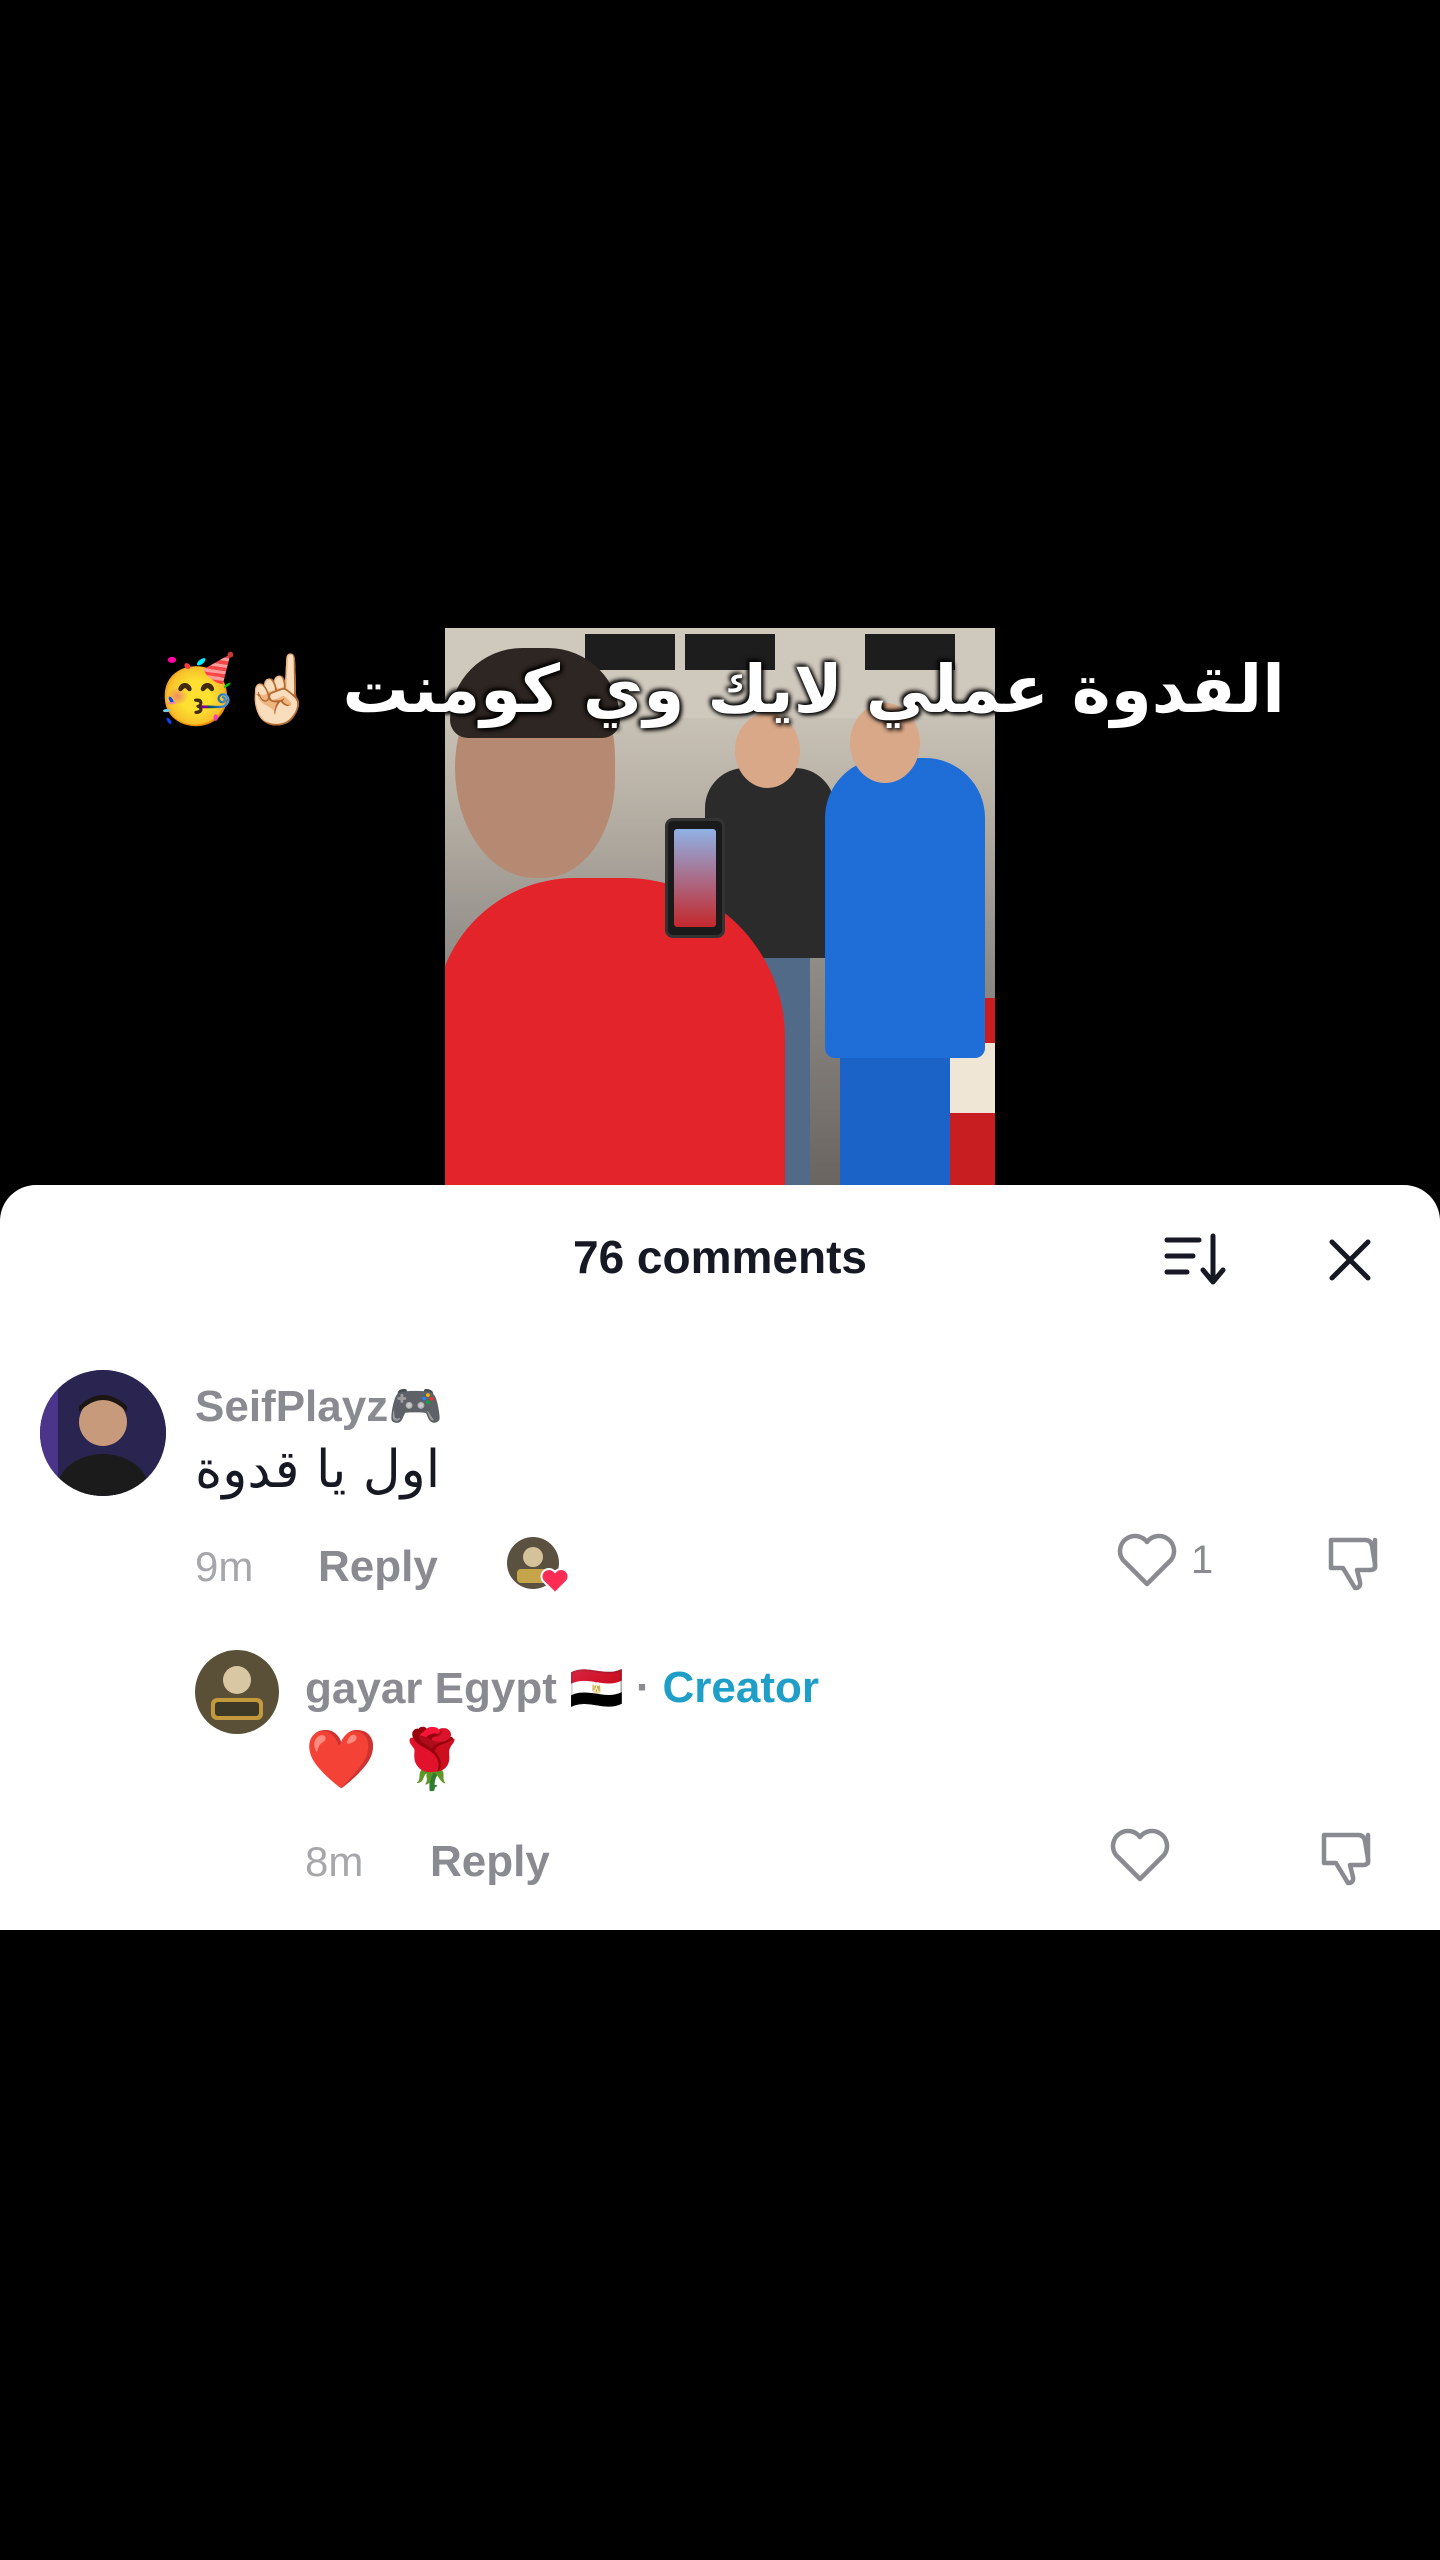 The height and width of the screenshot is (2560, 1440). What do you see at coordinates (615, 1033) in the screenshot?
I see `video-person-foreground` at bounding box center [615, 1033].